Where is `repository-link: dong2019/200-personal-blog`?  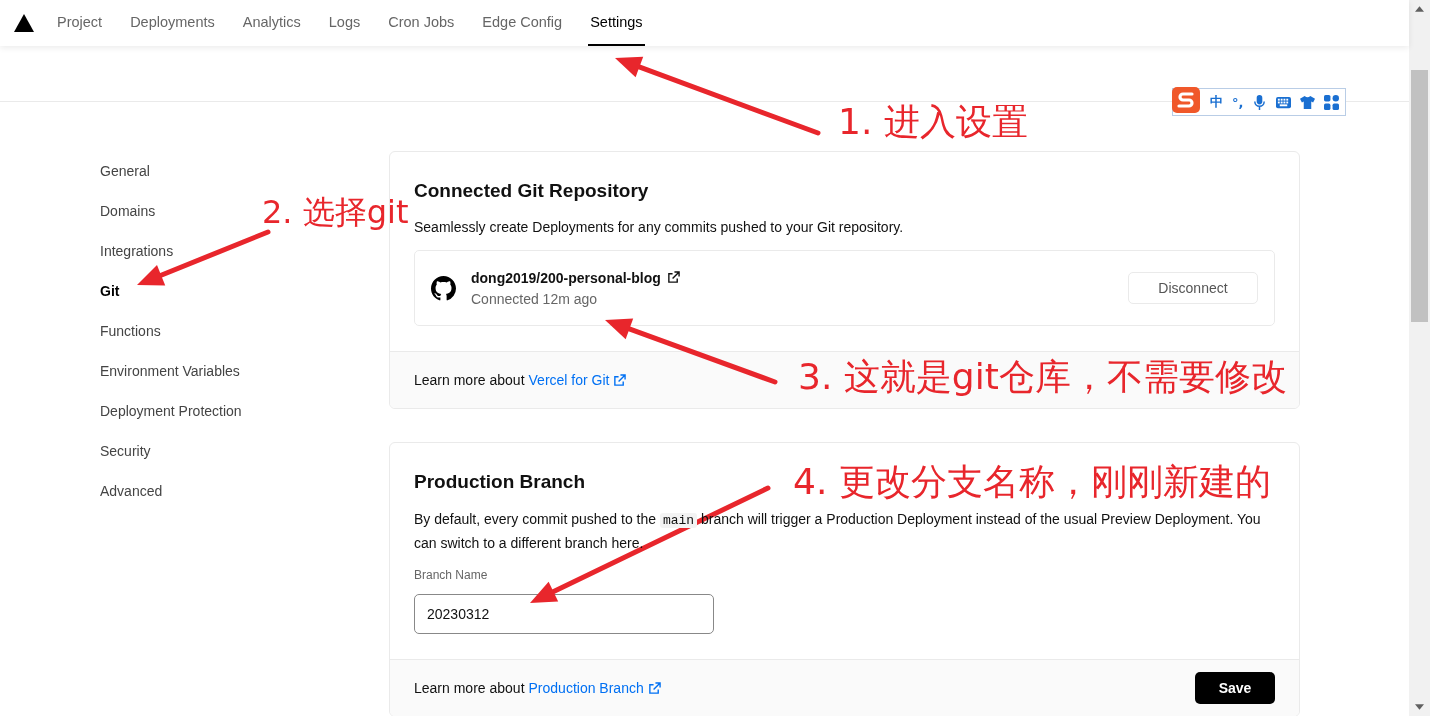 repository-link: dong2019/200-personal-blog is located at coordinates (566, 277).